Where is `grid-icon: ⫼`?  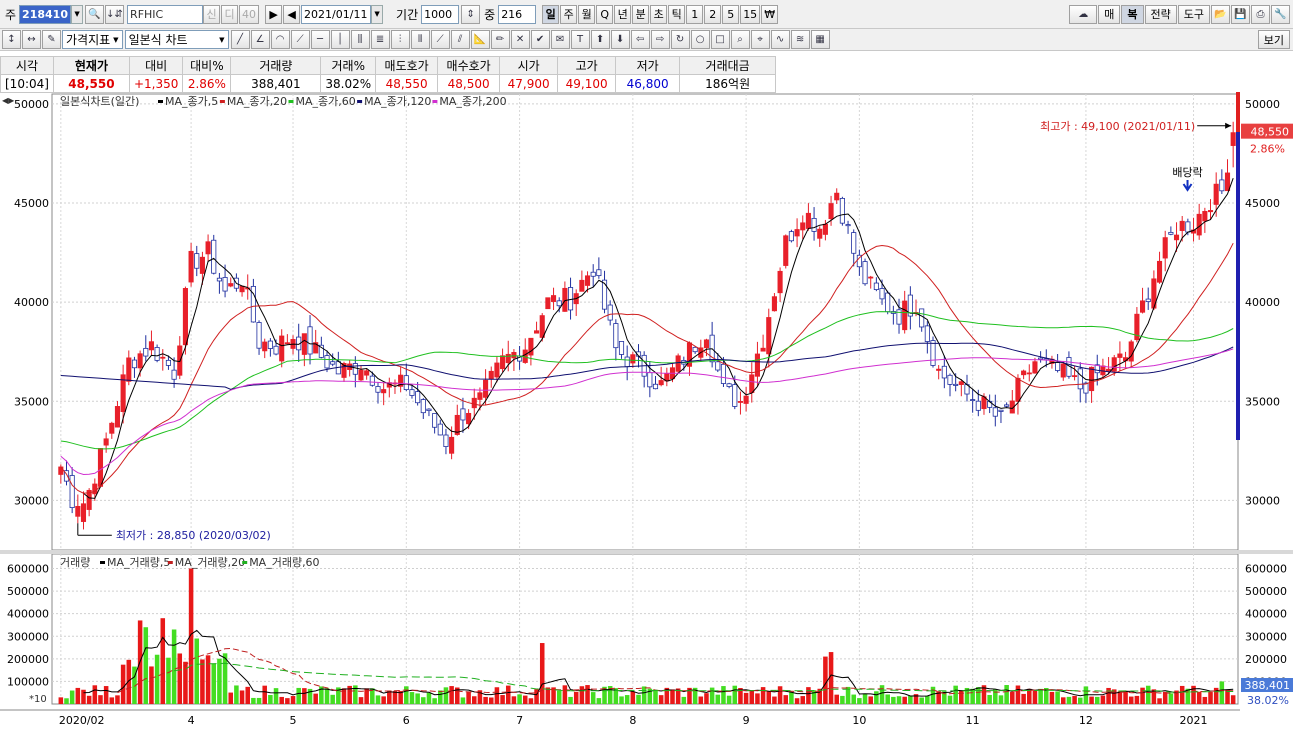
grid-icon: ⫼ is located at coordinates (360, 39).